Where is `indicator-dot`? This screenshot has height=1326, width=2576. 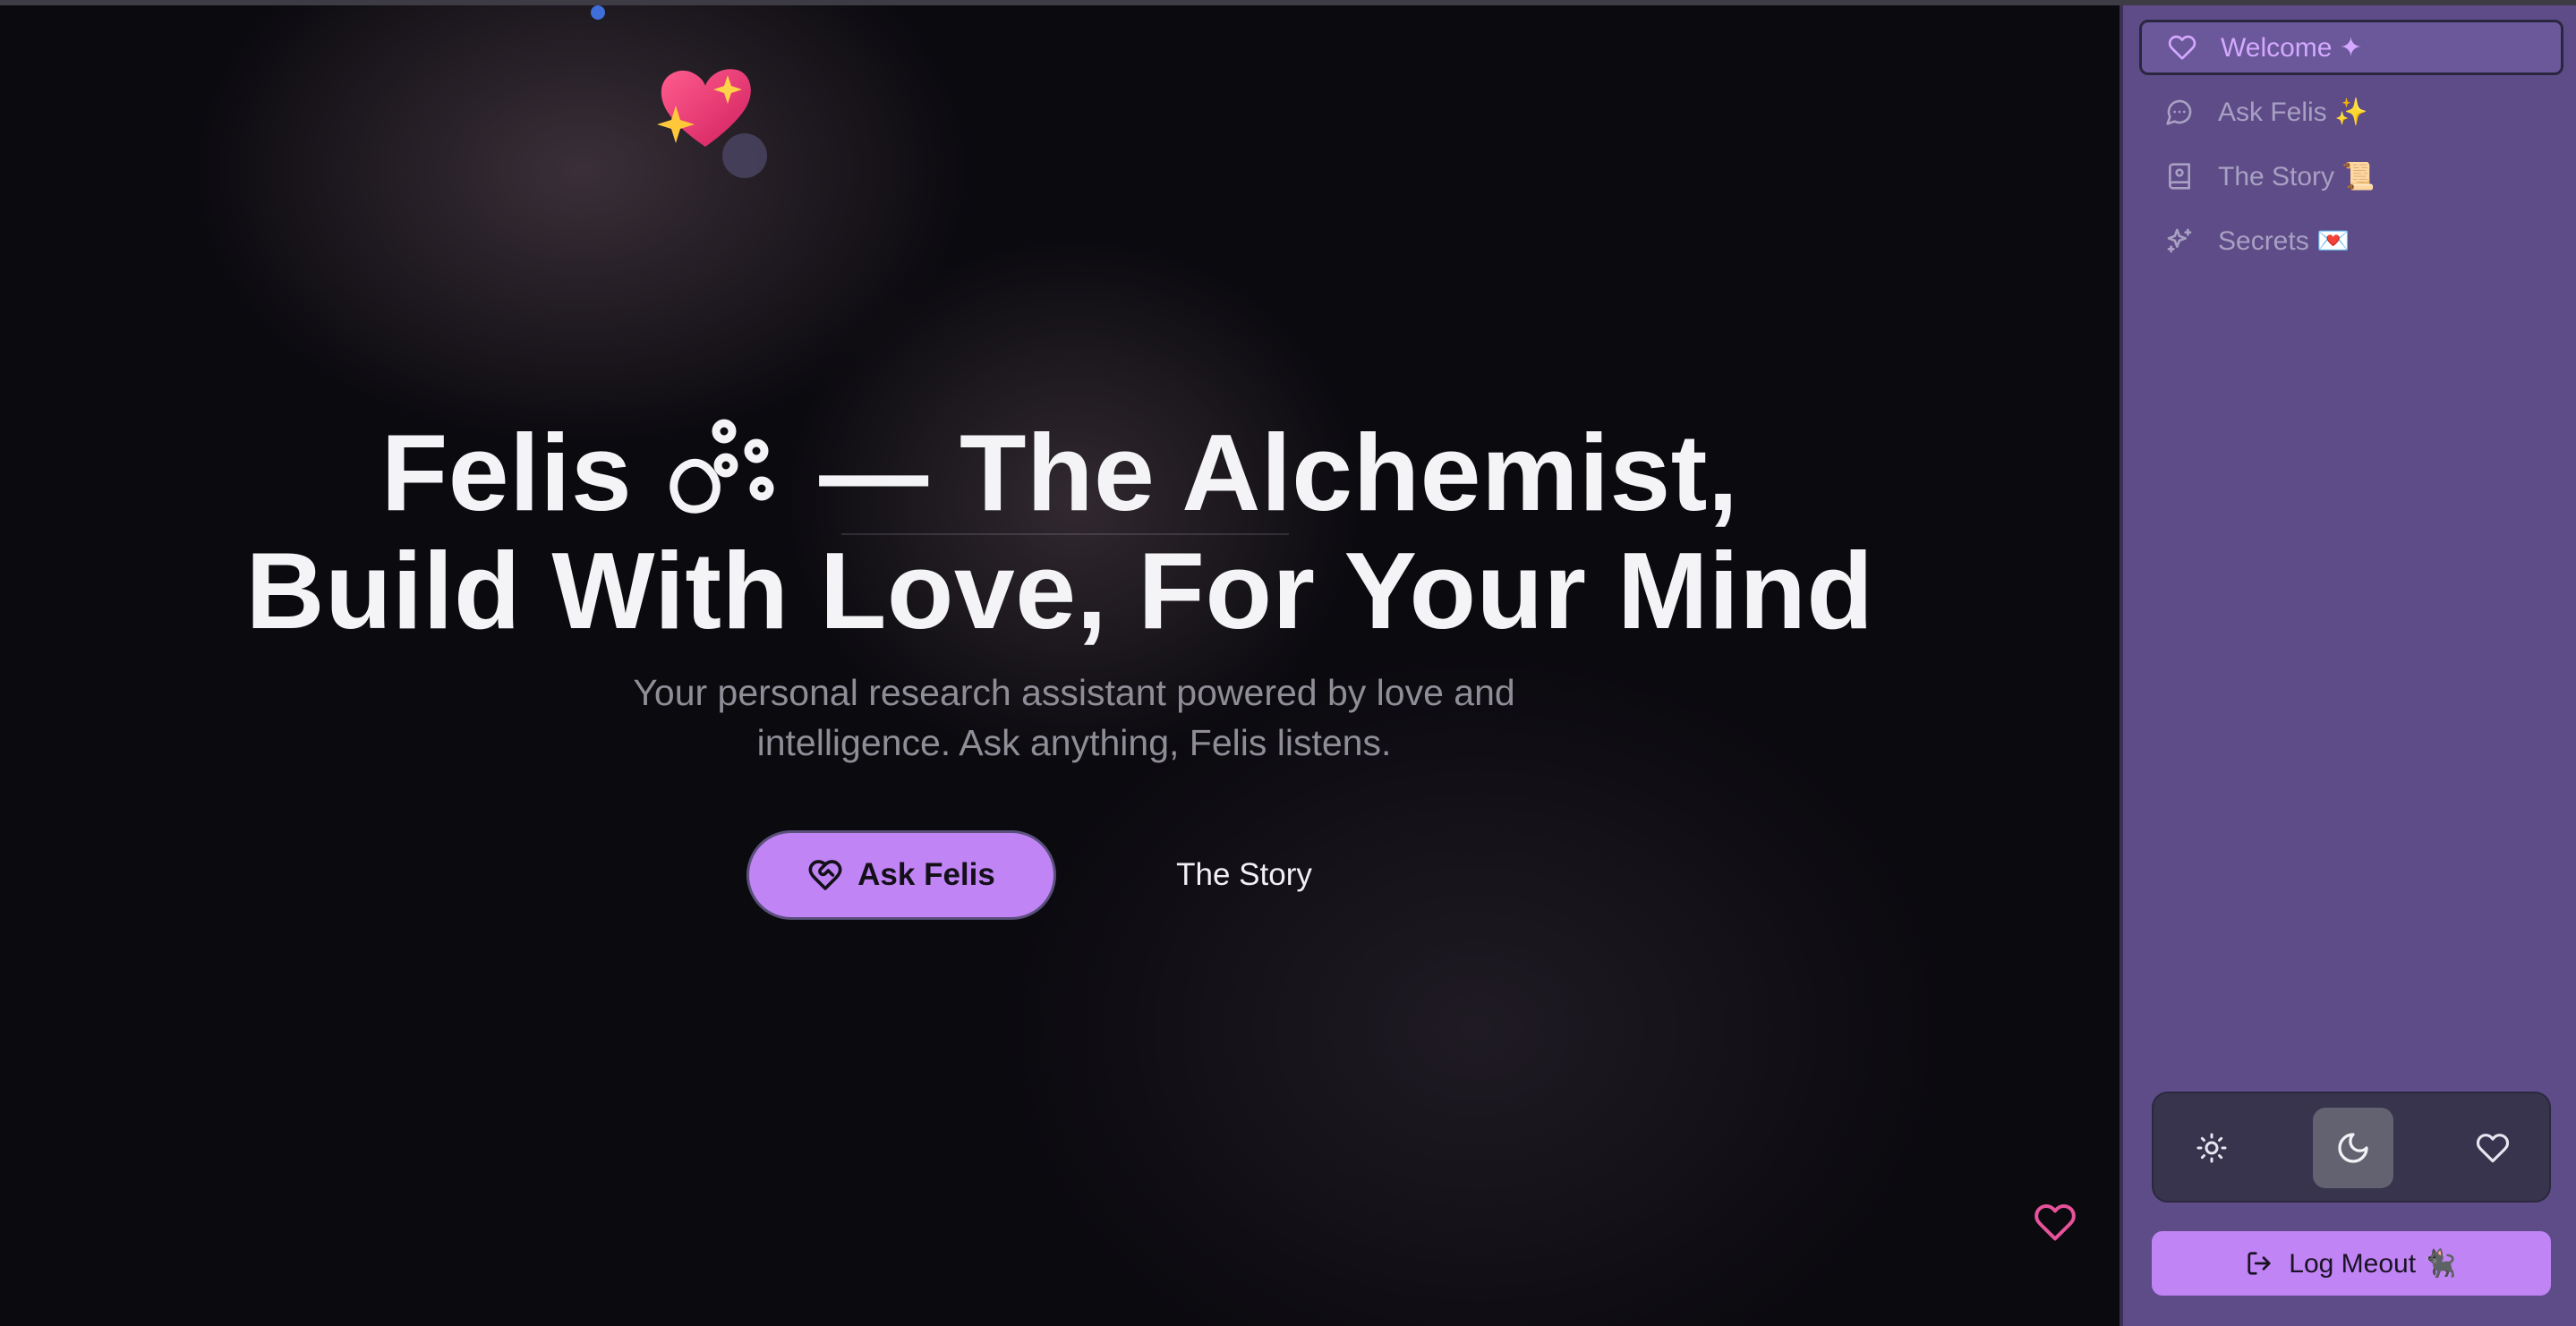 indicator-dot is located at coordinates (598, 12).